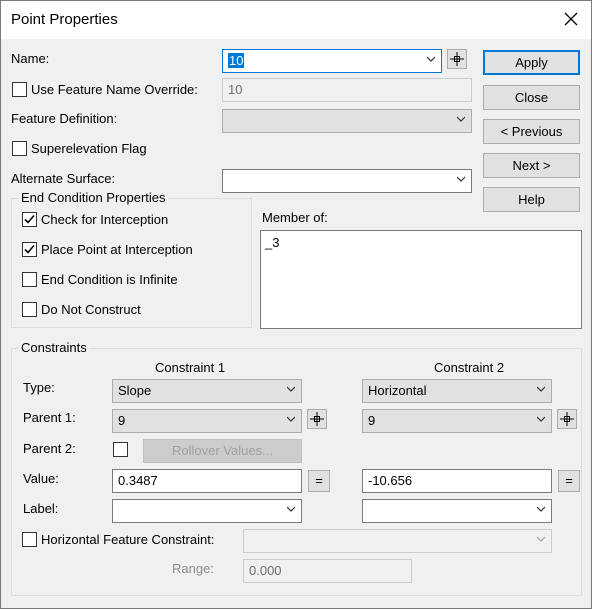  What do you see at coordinates (569, 481) in the screenshot?
I see `constraint2-equals-button: =` at bounding box center [569, 481].